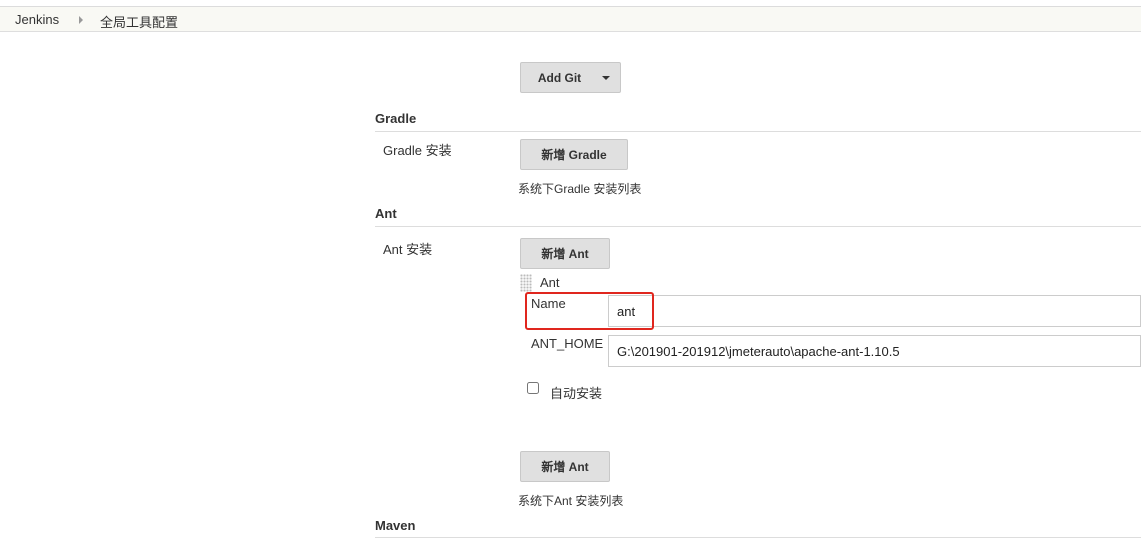  Describe the element at coordinates (758, 131) in the screenshot. I see `gradle-section-divider` at that location.